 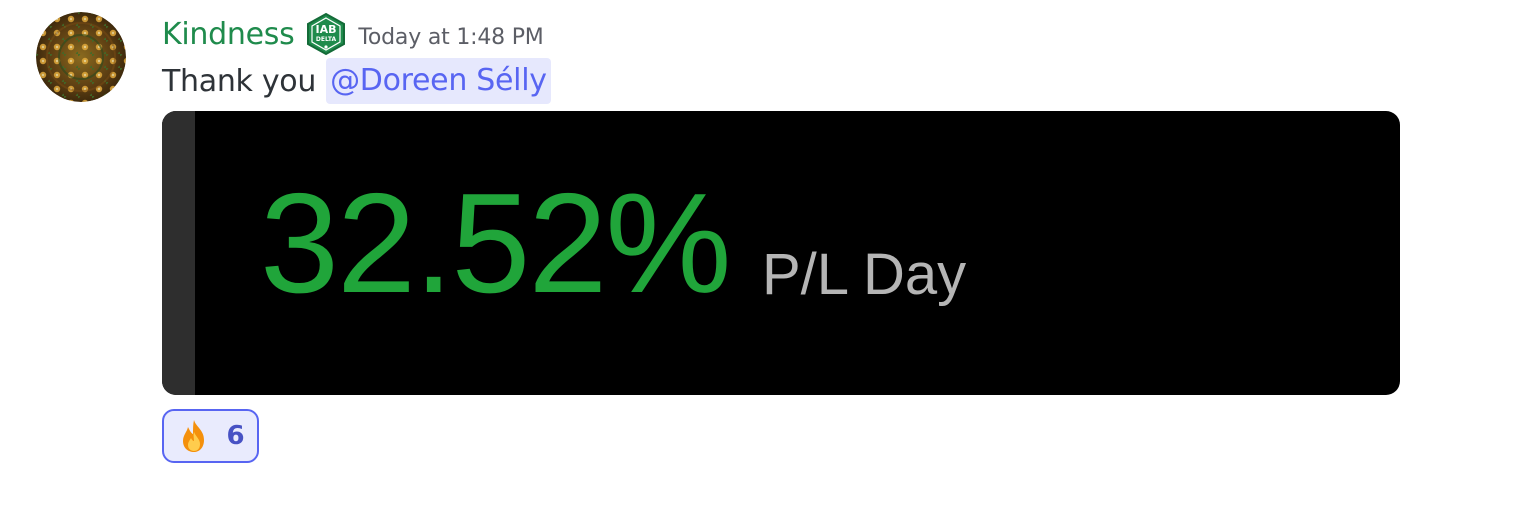 What do you see at coordinates (353, 34) in the screenshot?
I see `message-header: Kindness IAB DELTA Today at 1:48 PM` at bounding box center [353, 34].